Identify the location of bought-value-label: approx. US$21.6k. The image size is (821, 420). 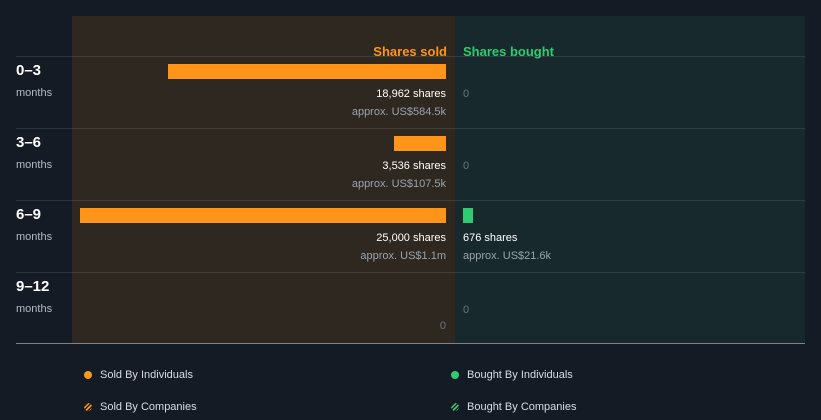
(507, 256).